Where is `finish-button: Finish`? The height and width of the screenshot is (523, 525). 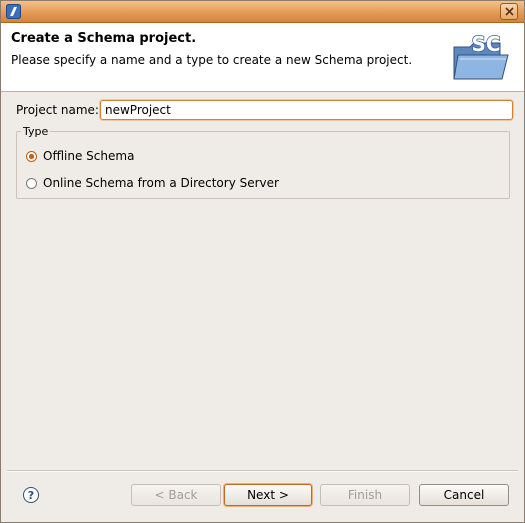 finish-button: Finish is located at coordinates (365, 495).